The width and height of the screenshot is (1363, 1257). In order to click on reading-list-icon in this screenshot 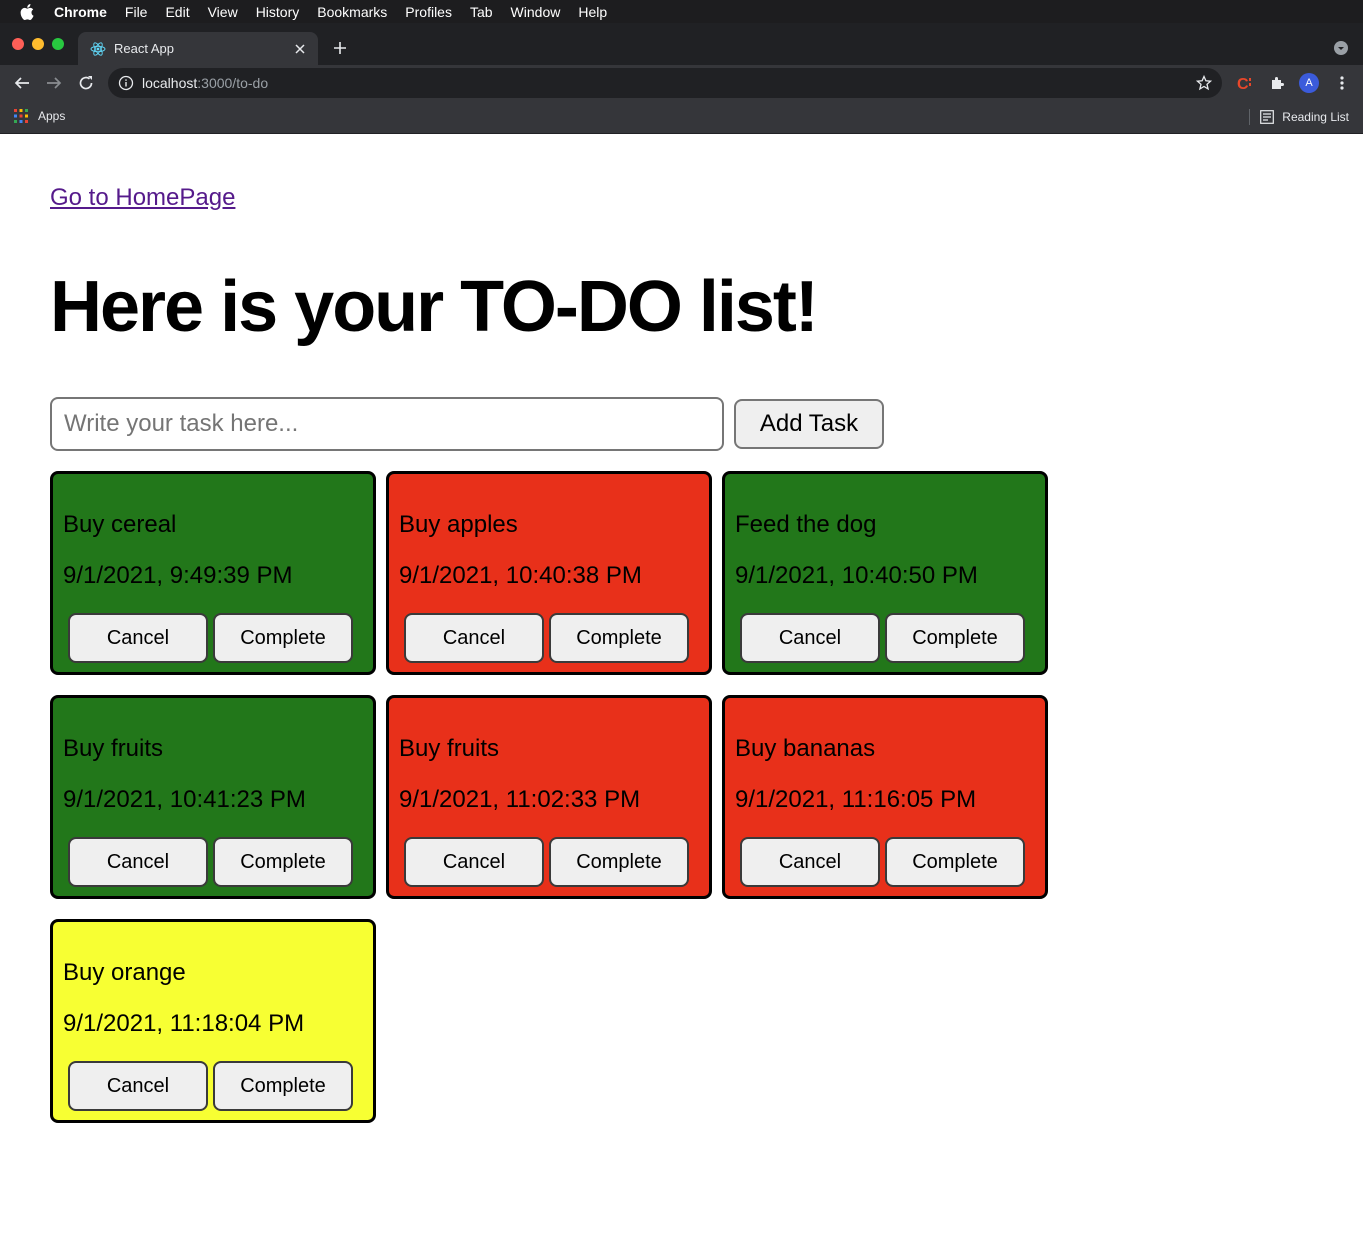, I will do `click(1267, 117)`.